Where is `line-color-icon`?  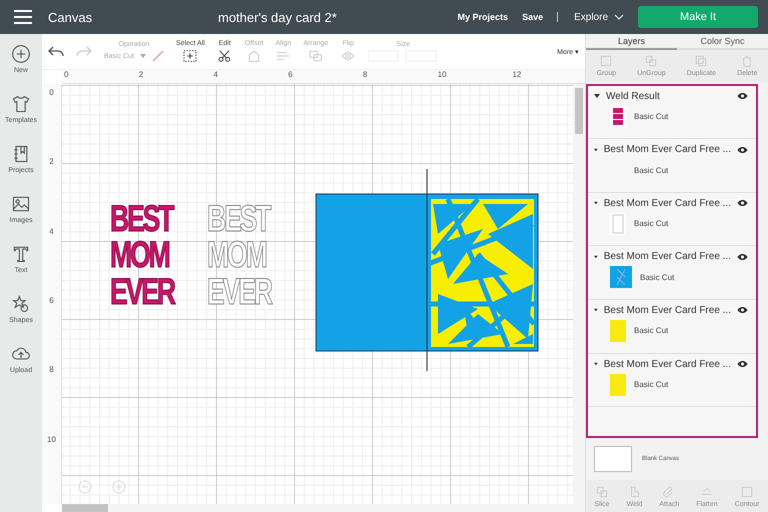
line-color-icon is located at coordinates (158, 56).